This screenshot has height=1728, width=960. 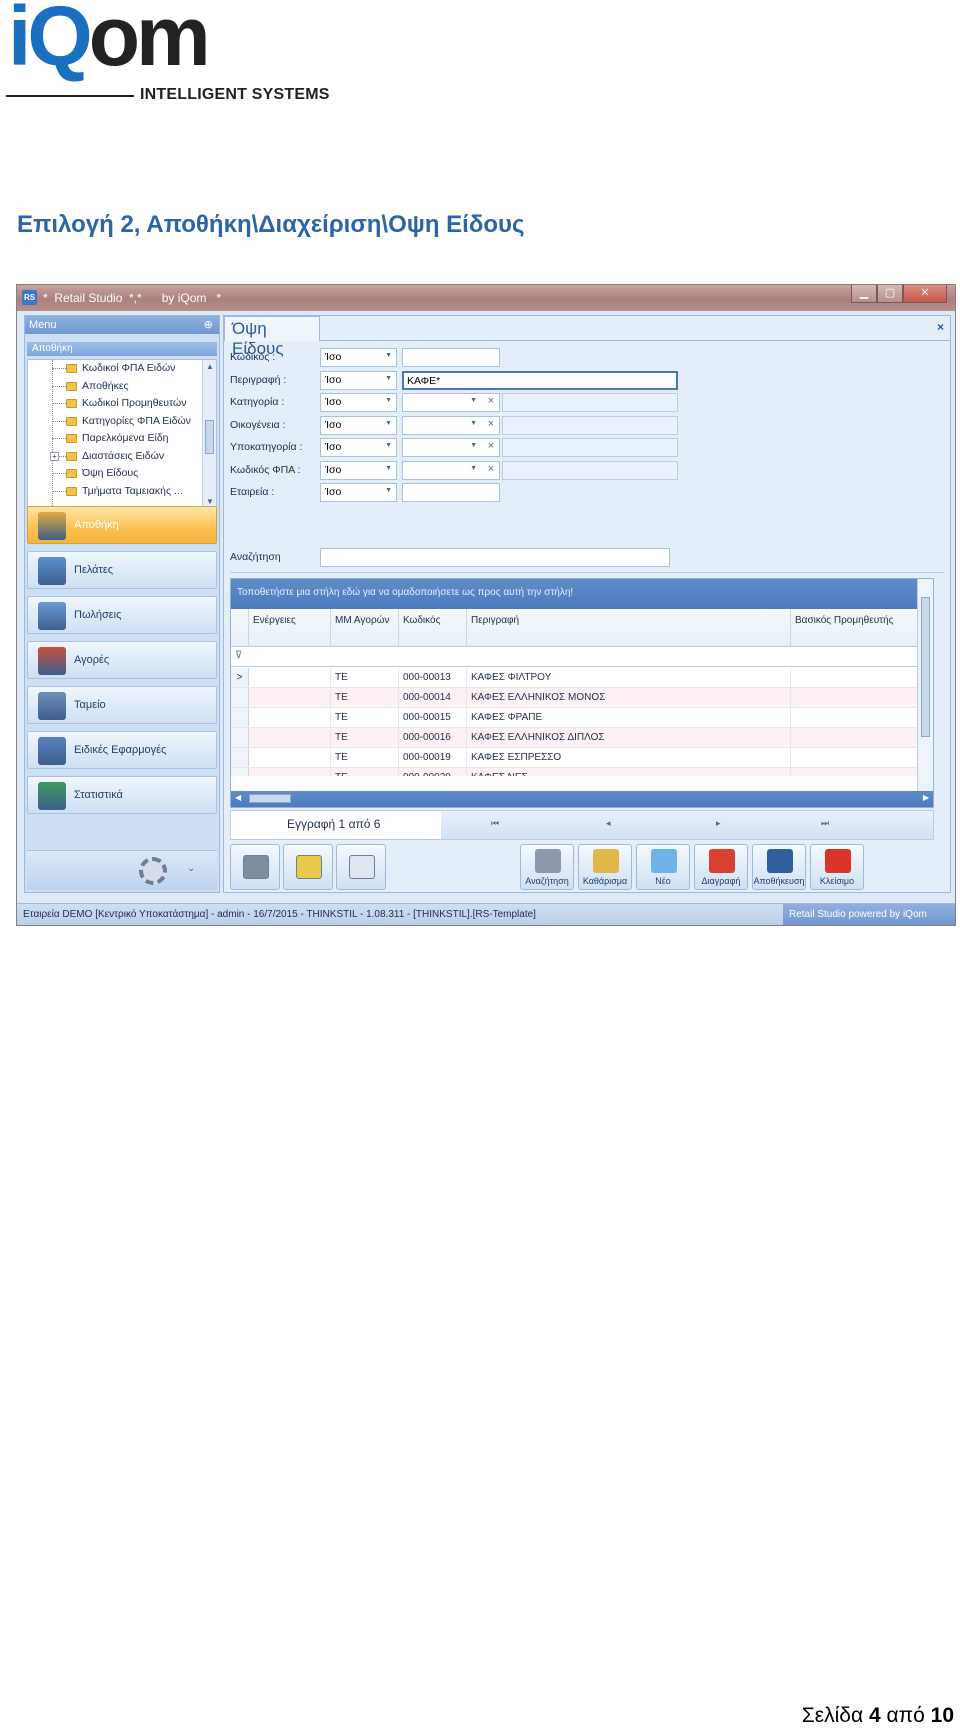 I want to click on tree-item: Όψη Είδους, so click(x=122, y=474).